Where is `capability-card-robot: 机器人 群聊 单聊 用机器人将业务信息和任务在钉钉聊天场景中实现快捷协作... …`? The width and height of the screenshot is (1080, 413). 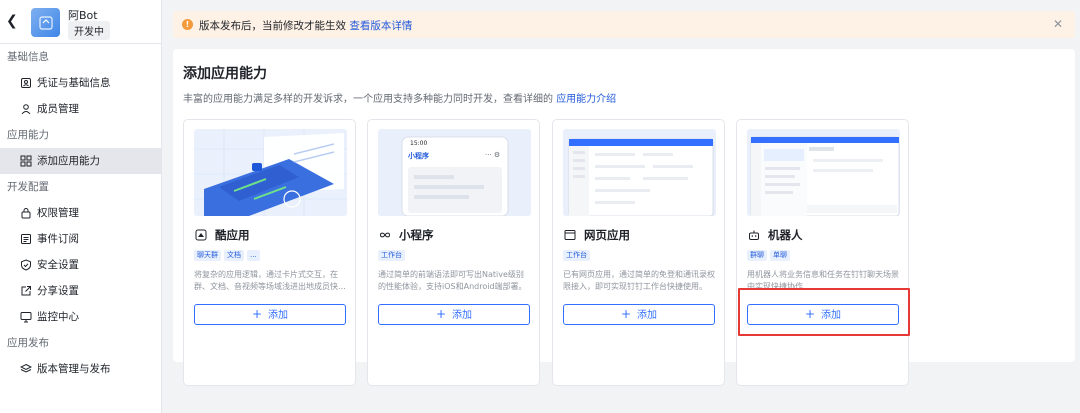
capability-card-robot: 机器人 群聊 单聊 用机器人将业务信息和任务在钉钉聊天场景中实现快捷协作... … is located at coordinates (822, 252).